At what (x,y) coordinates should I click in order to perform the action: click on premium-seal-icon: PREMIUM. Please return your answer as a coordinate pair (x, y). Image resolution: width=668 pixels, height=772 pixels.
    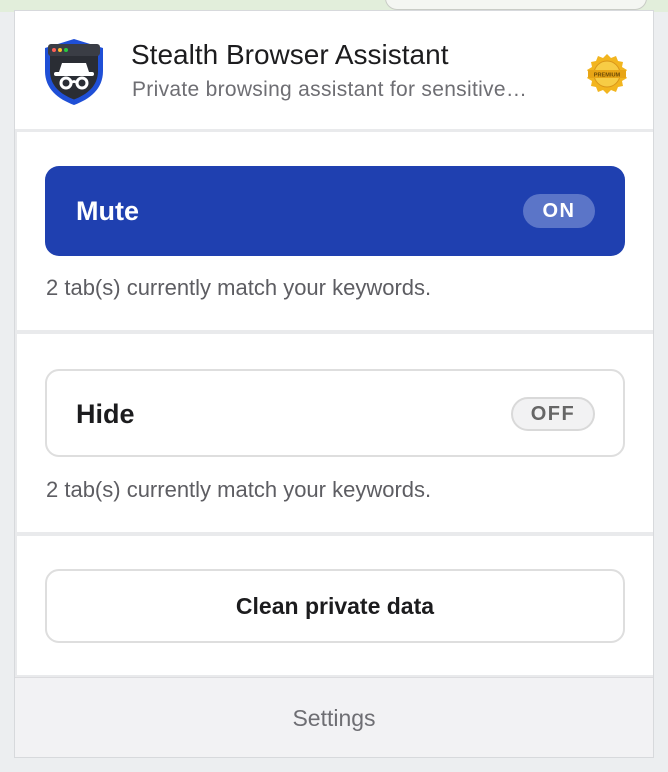
    Looking at the image, I should click on (607, 74).